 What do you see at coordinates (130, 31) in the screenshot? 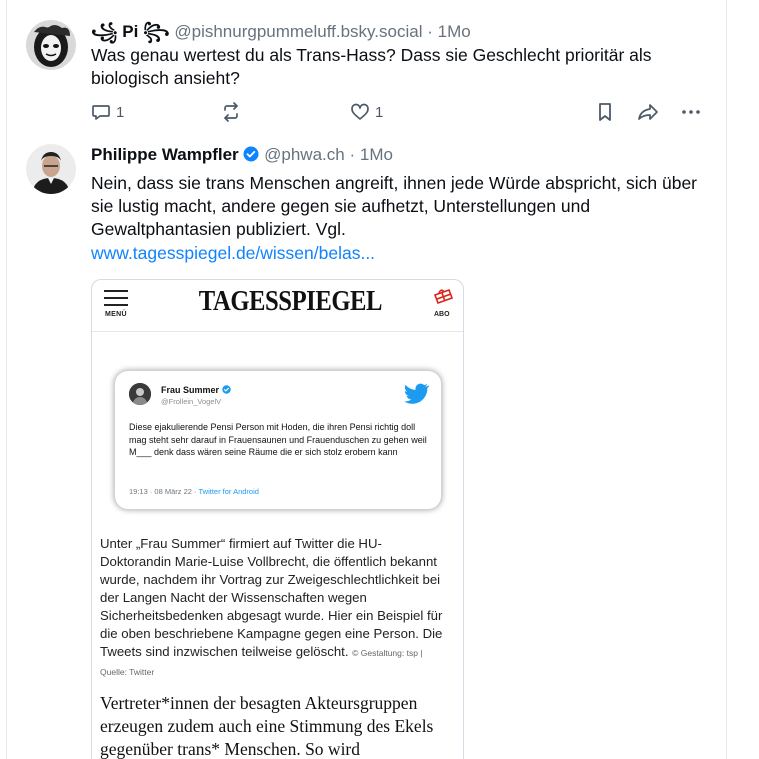
I see `display-name: ꧁ Pi ꧂` at bounding box center [130, 31].